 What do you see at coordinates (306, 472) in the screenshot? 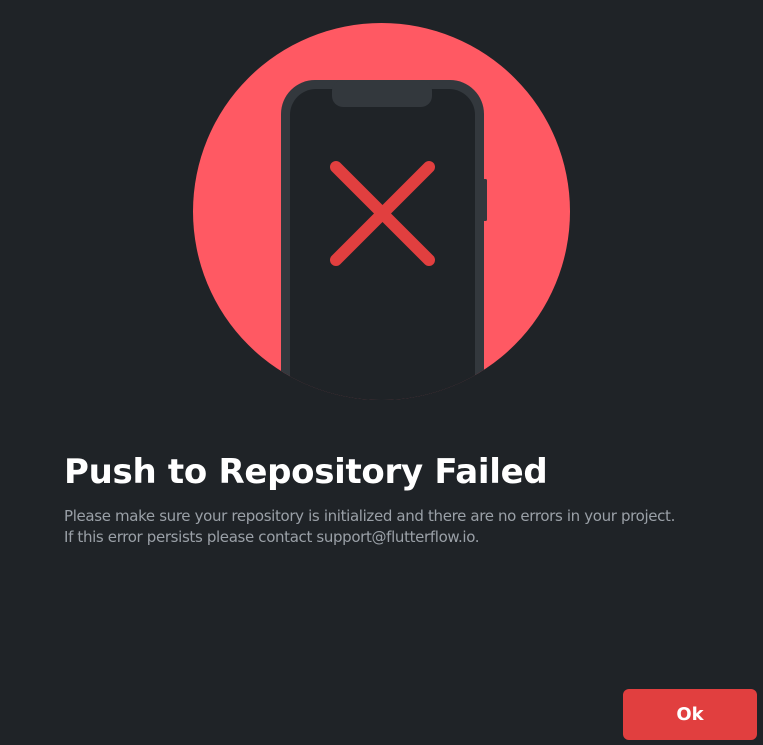
I see `dialog-title: Push to Repository Failed` at bounding box center [306, 472].